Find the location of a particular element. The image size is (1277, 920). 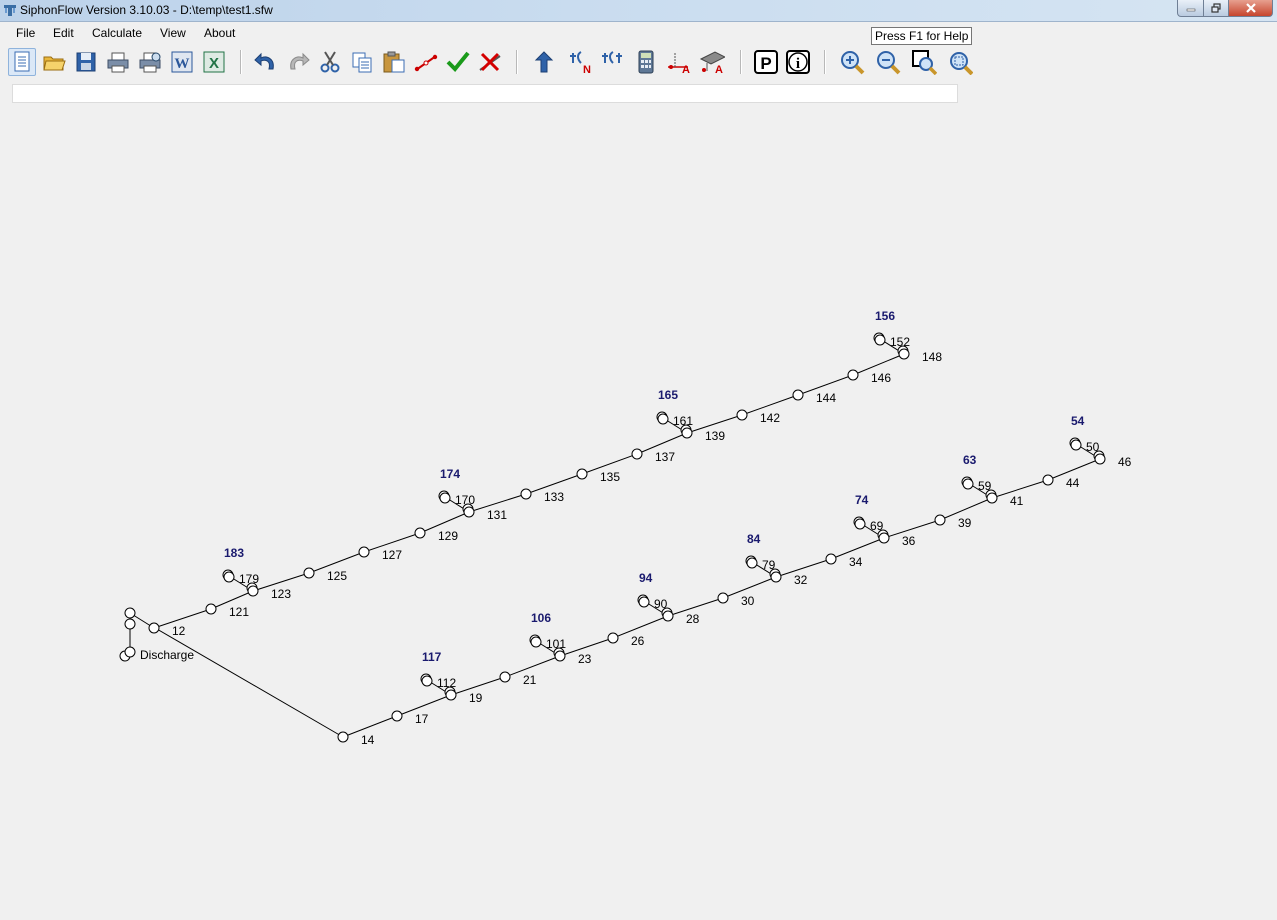

node-label: 137 is located at coordinates (665, 457).